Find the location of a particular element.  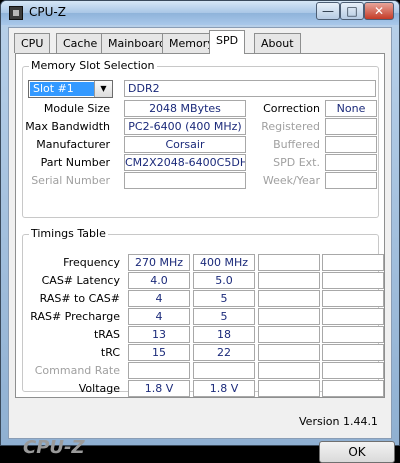

timing-row-label: Frequency is located at coordinates (91, 262).